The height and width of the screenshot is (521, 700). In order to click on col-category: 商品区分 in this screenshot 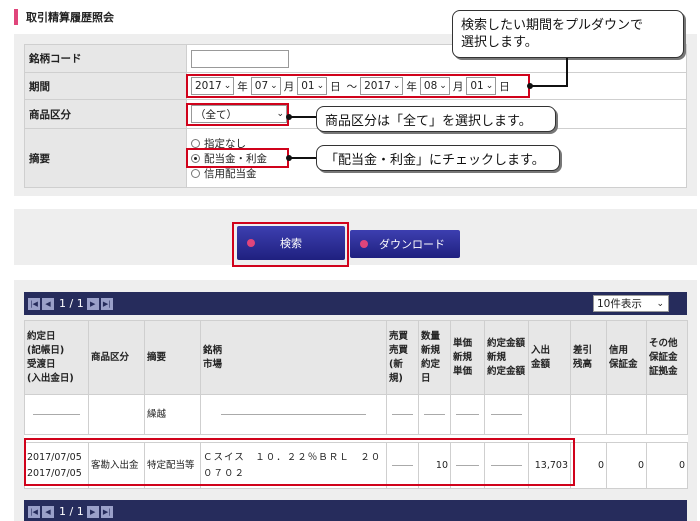, I will do `click(116, 357)`.